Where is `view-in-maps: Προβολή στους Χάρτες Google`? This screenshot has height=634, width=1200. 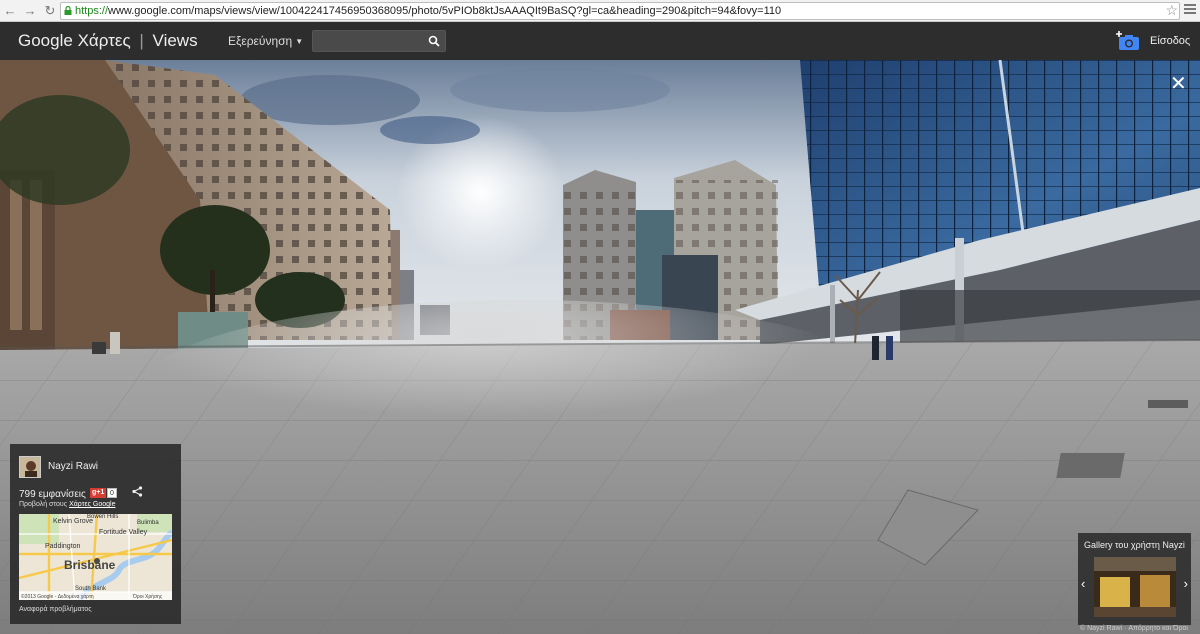 view-in-maps: Προβολή στους Χάρτες Google is located at coordinates (67, 504).